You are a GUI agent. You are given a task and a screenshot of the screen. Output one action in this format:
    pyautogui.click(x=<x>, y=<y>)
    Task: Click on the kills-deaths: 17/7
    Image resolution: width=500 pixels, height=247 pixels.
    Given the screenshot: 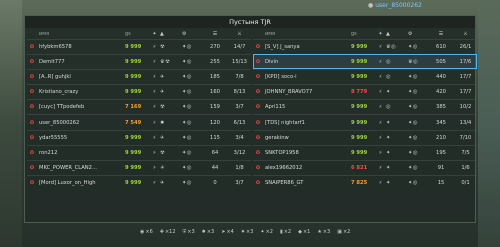 What is the action you would take?
    pyautogui.click(x=465, y=92)
    